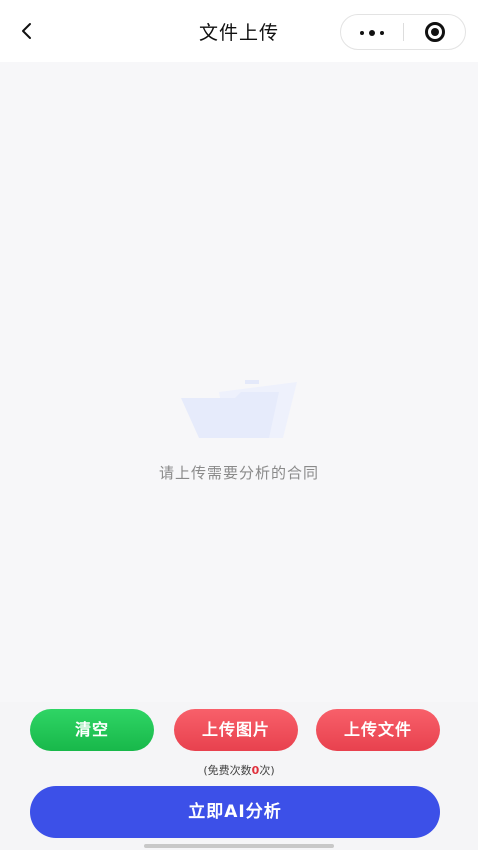  I want to click on navigation-bar: 文件上传, so click(239, 31).